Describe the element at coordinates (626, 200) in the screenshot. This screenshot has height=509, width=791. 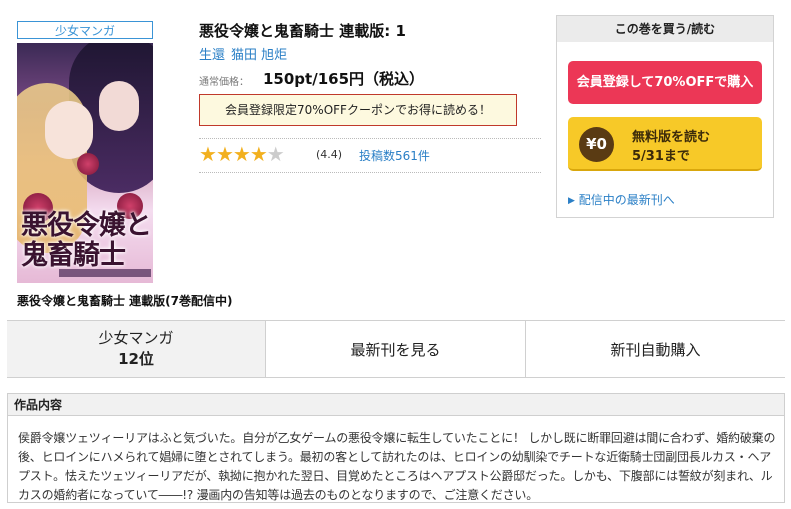
I see `latest-volume-label: 配信中の最新刊へ` at that location.